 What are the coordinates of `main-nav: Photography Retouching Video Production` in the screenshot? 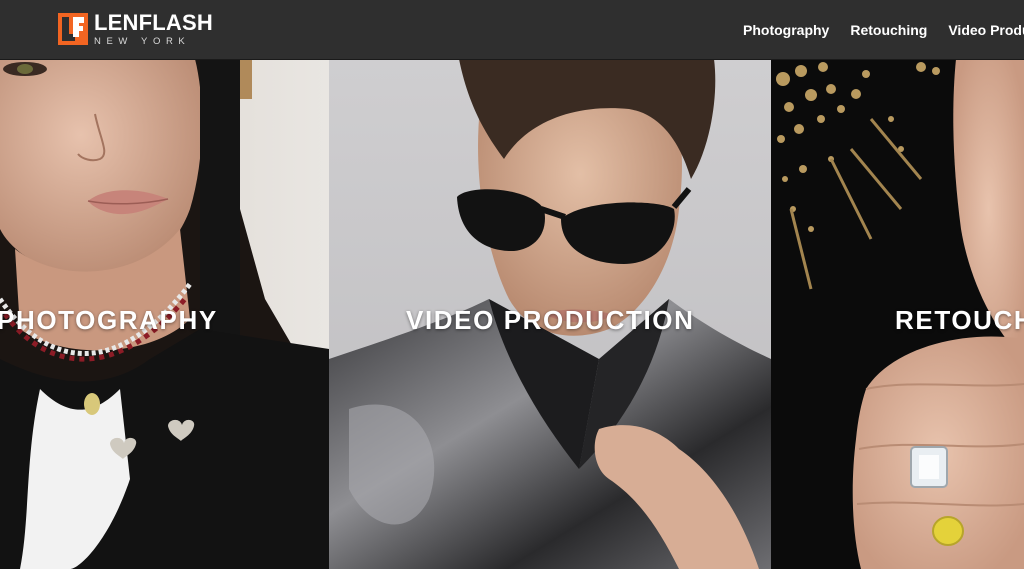 It's located at (883, 29).